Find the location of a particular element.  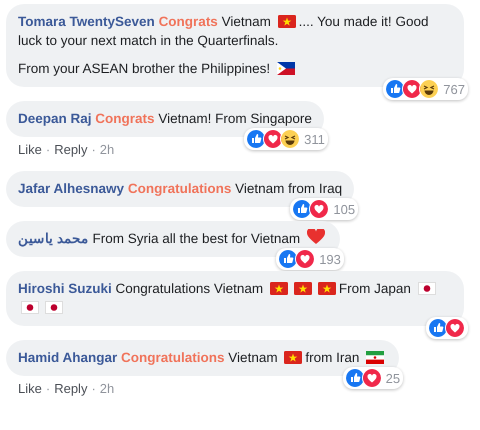

commenter-name: Deepan Raj is located at coordinates (55, 118).